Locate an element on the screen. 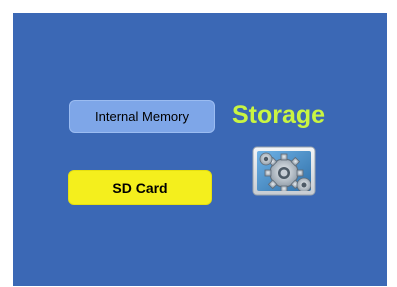 The image size is (397, 287). internal-memory-button: Internal Memory is located at coordinates (142, 116).